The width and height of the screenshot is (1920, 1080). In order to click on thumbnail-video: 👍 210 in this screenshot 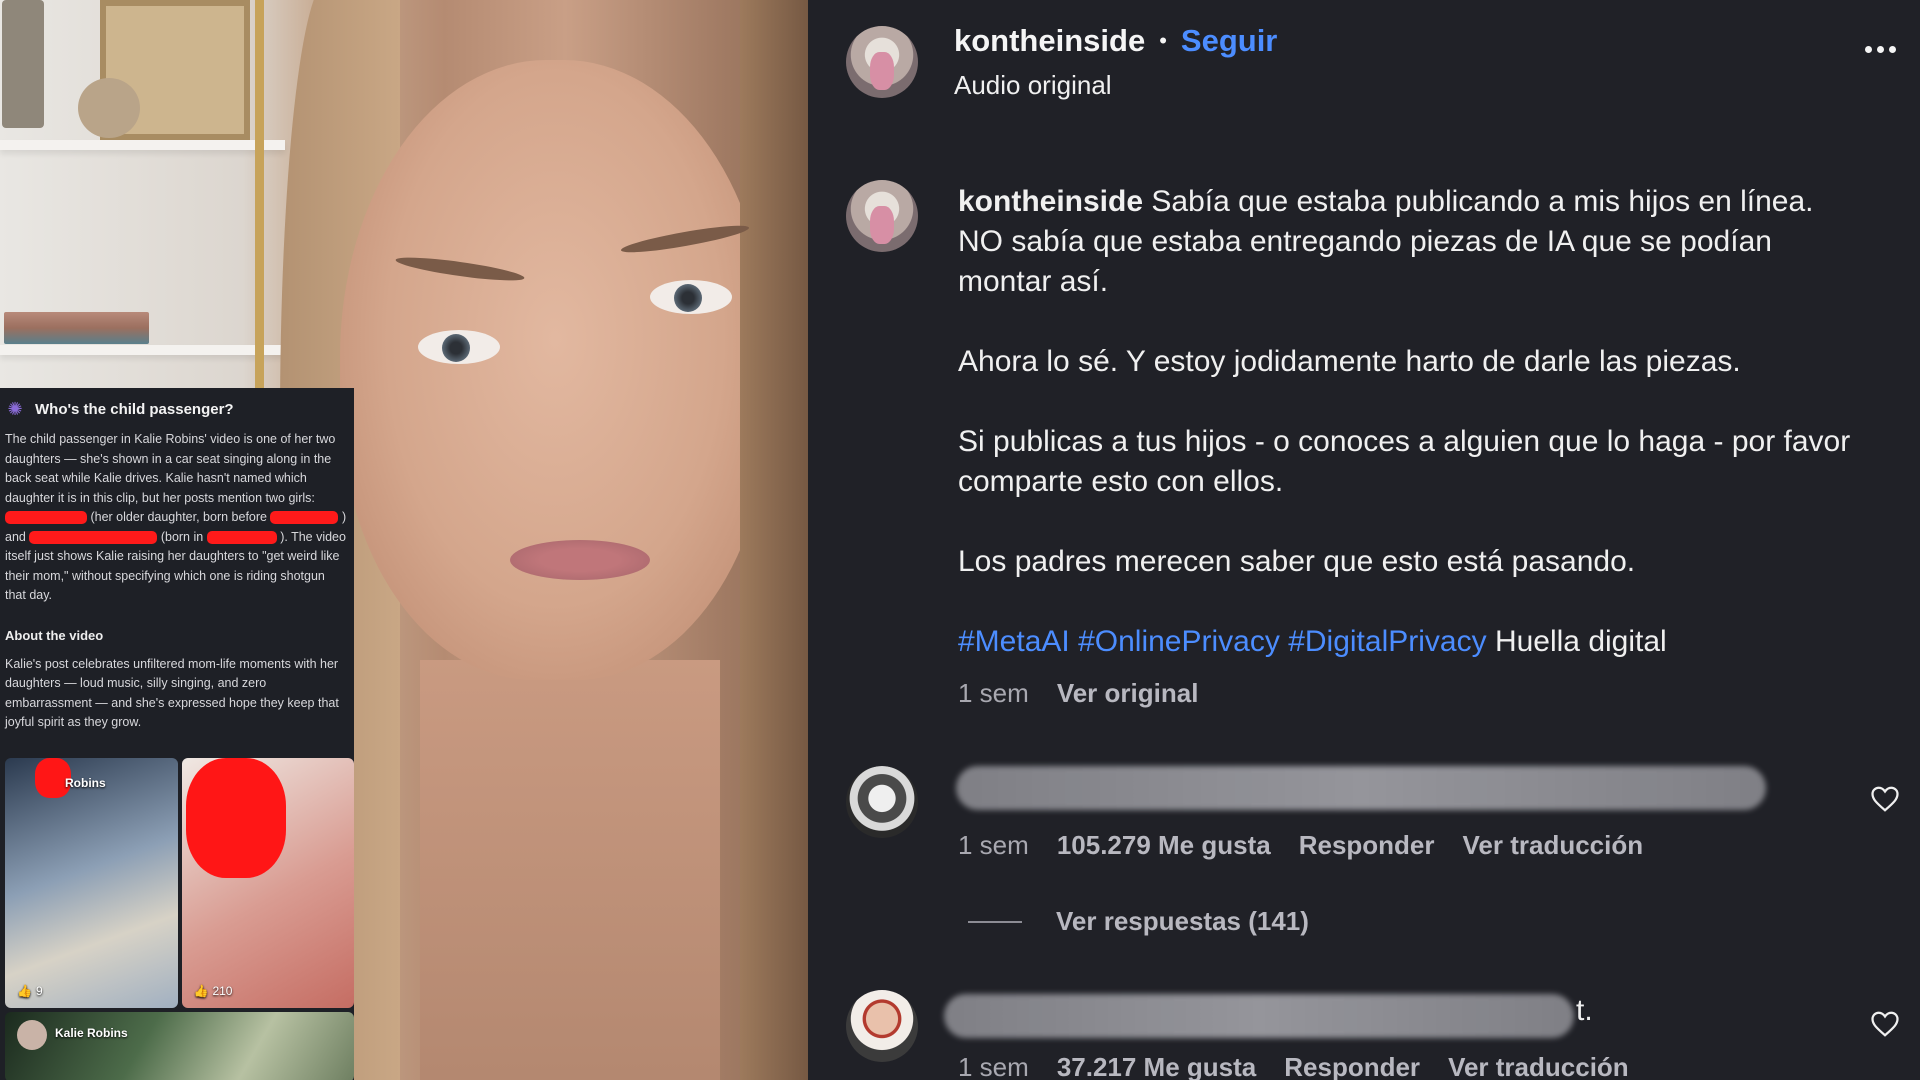, I will do `click(267, 883)`.